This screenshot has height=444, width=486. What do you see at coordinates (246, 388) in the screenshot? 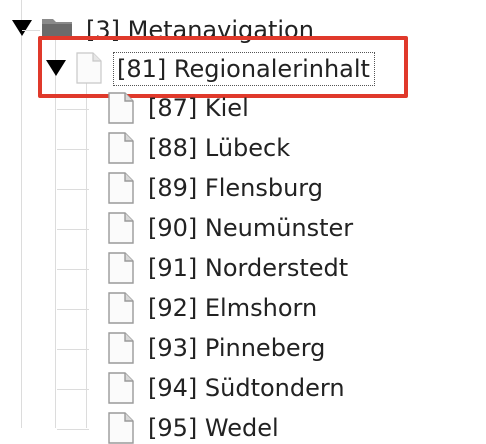
I see `tree-node-label: [94] Südtondern` at bounding box center [246, 388].